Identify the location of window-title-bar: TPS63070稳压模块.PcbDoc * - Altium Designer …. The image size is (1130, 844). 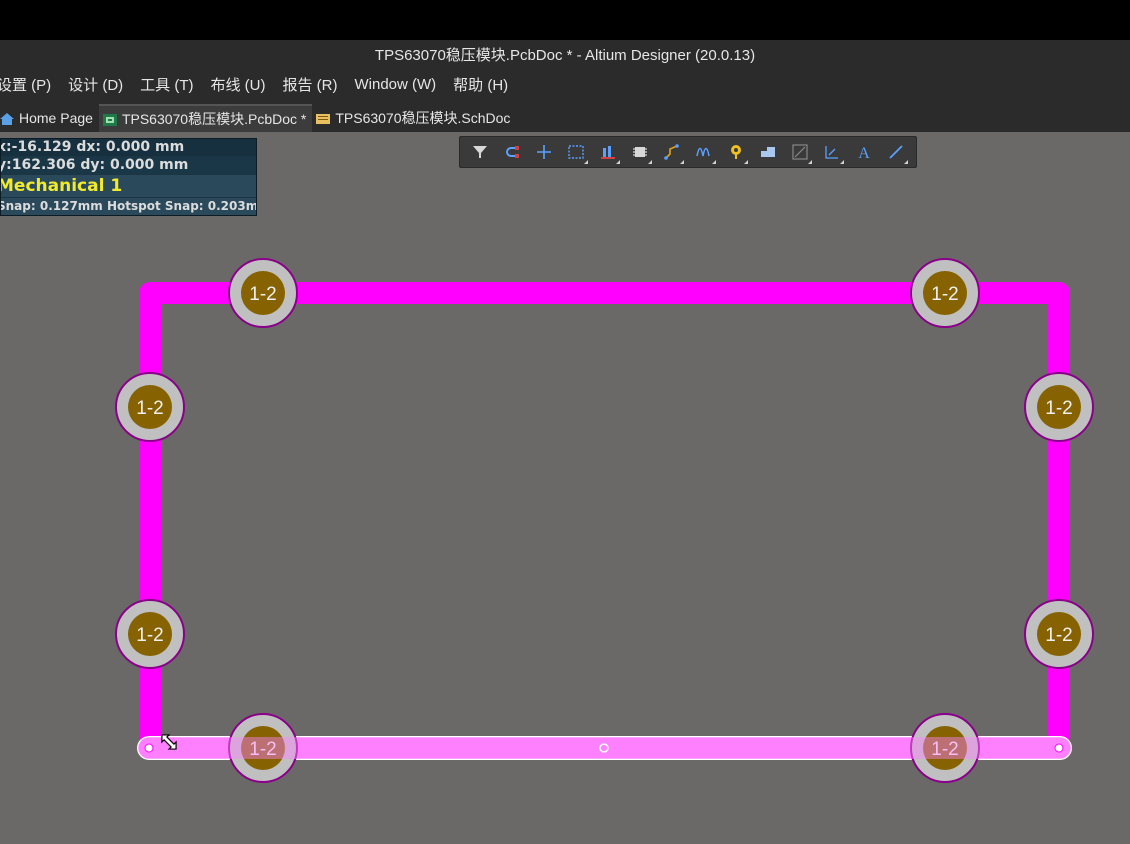
(565, 54).